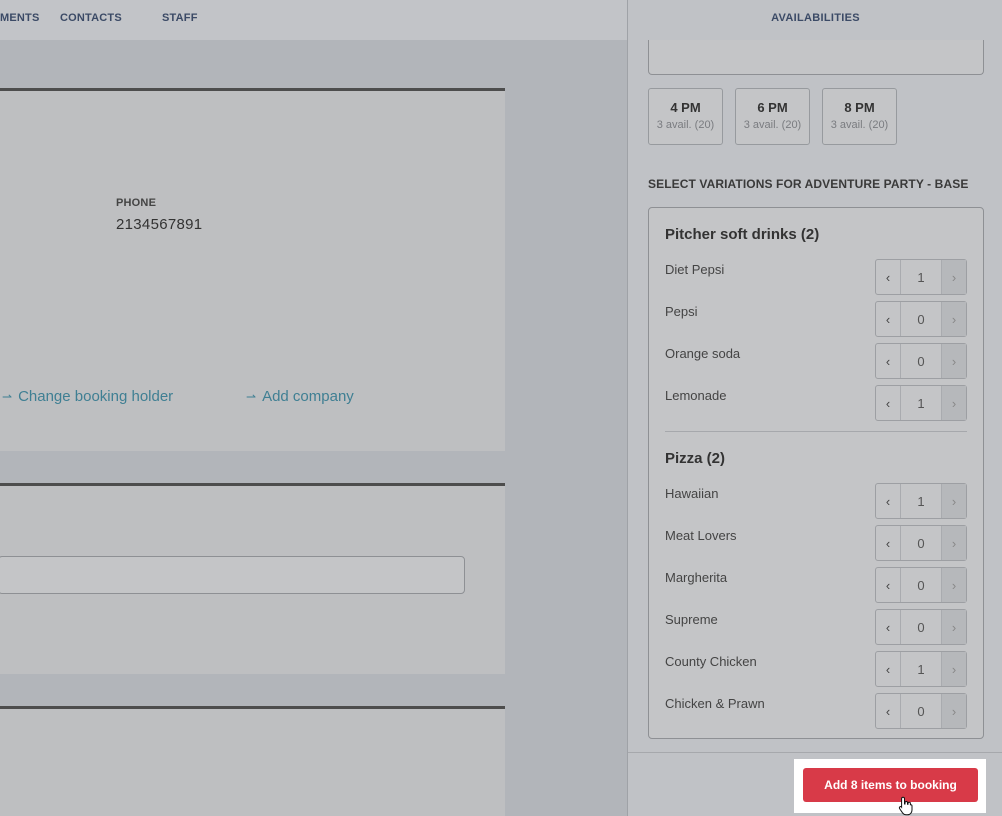 This screenshot has height=816, width=1002. What do you see at coordinates (816, 627) in the screenshot?
I see `variation-row: Supreme ‹ 0 ›` at bounding box center [816, 627].